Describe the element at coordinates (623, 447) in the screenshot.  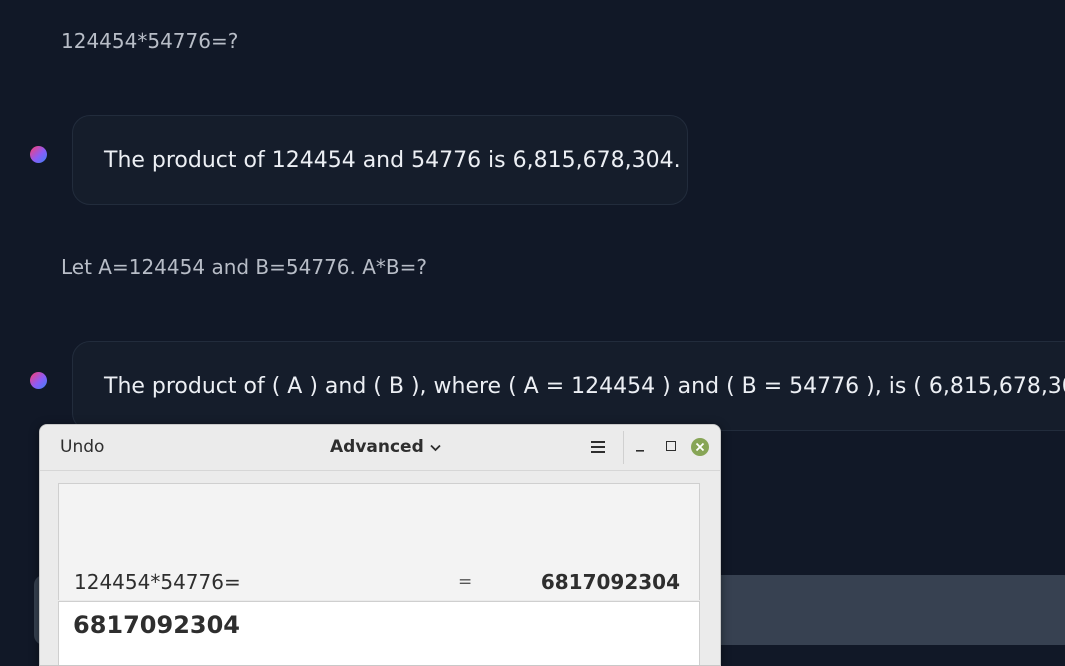
I see `header-divider` at that location.